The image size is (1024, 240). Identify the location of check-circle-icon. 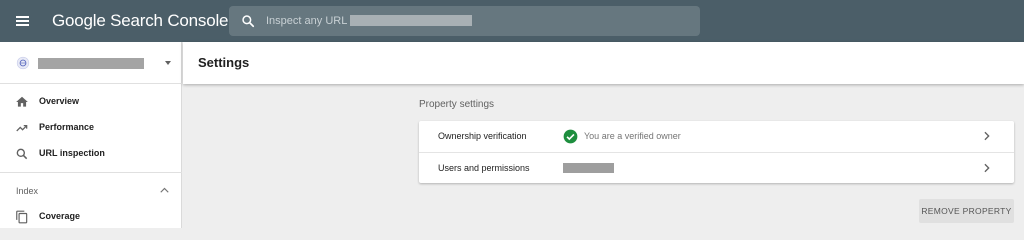
(570, 136).